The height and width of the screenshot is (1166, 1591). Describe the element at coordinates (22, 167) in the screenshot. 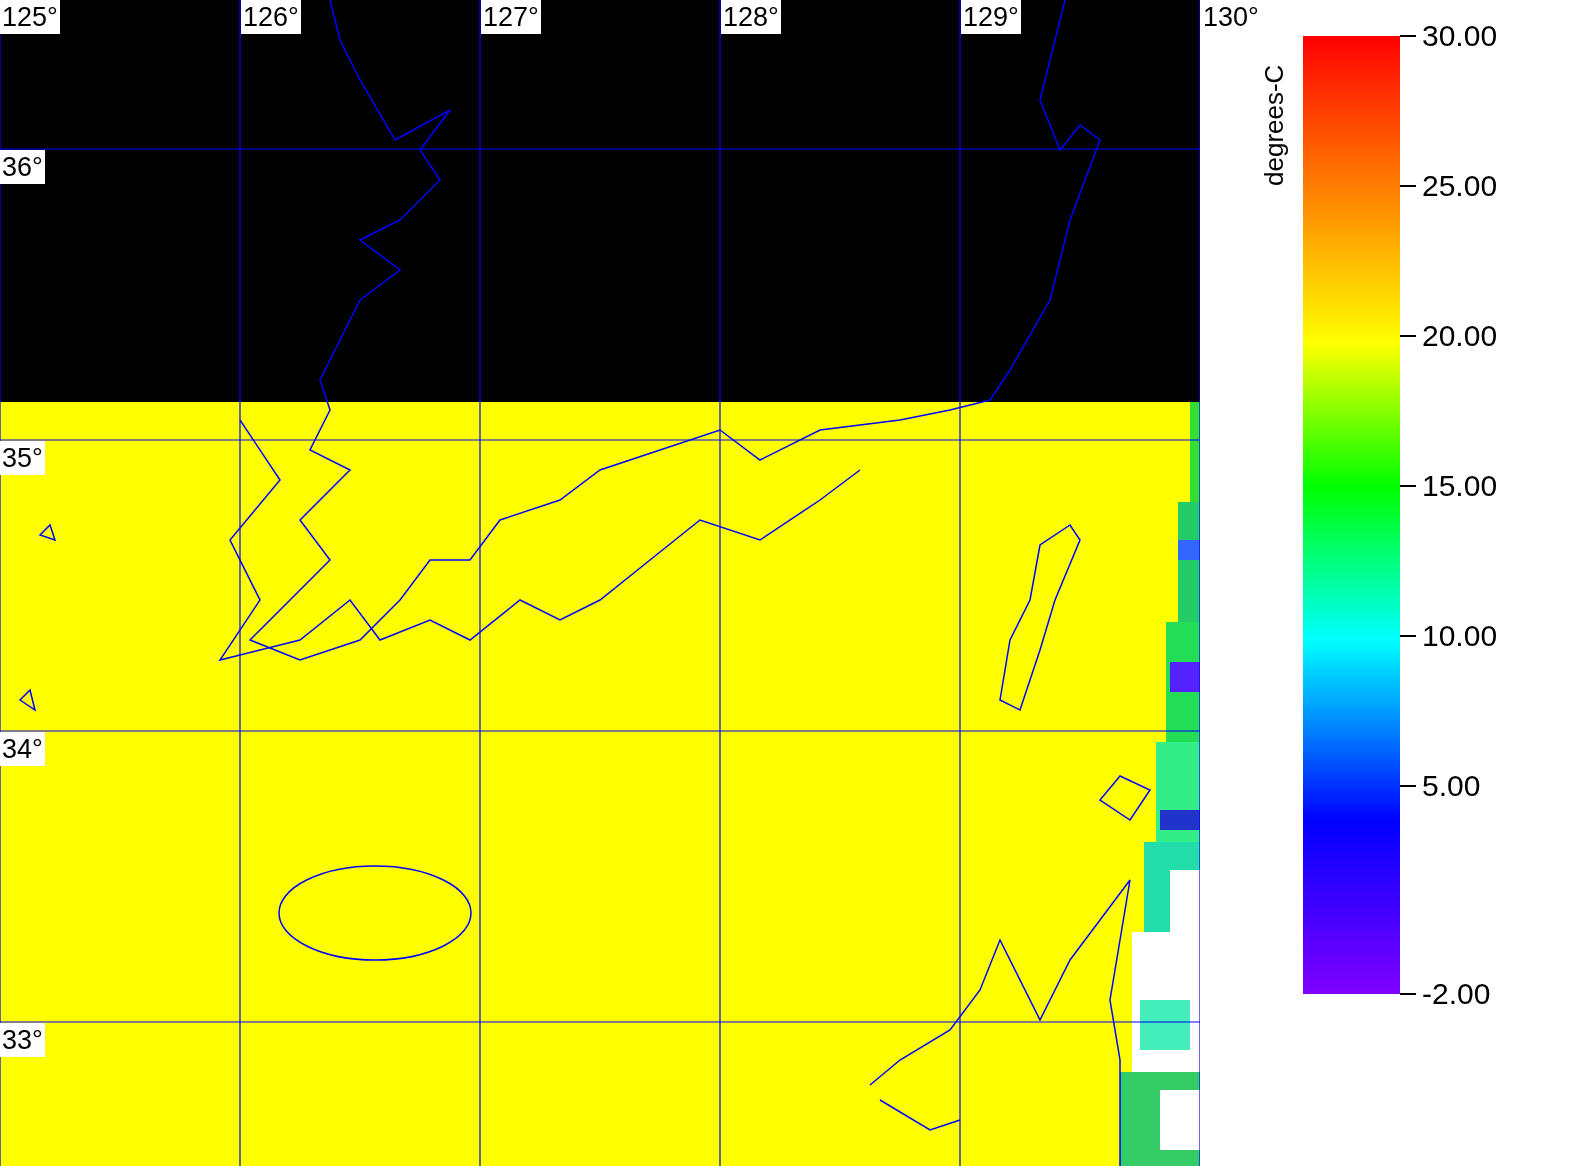

I see `latitude-label: 36°` at that location.